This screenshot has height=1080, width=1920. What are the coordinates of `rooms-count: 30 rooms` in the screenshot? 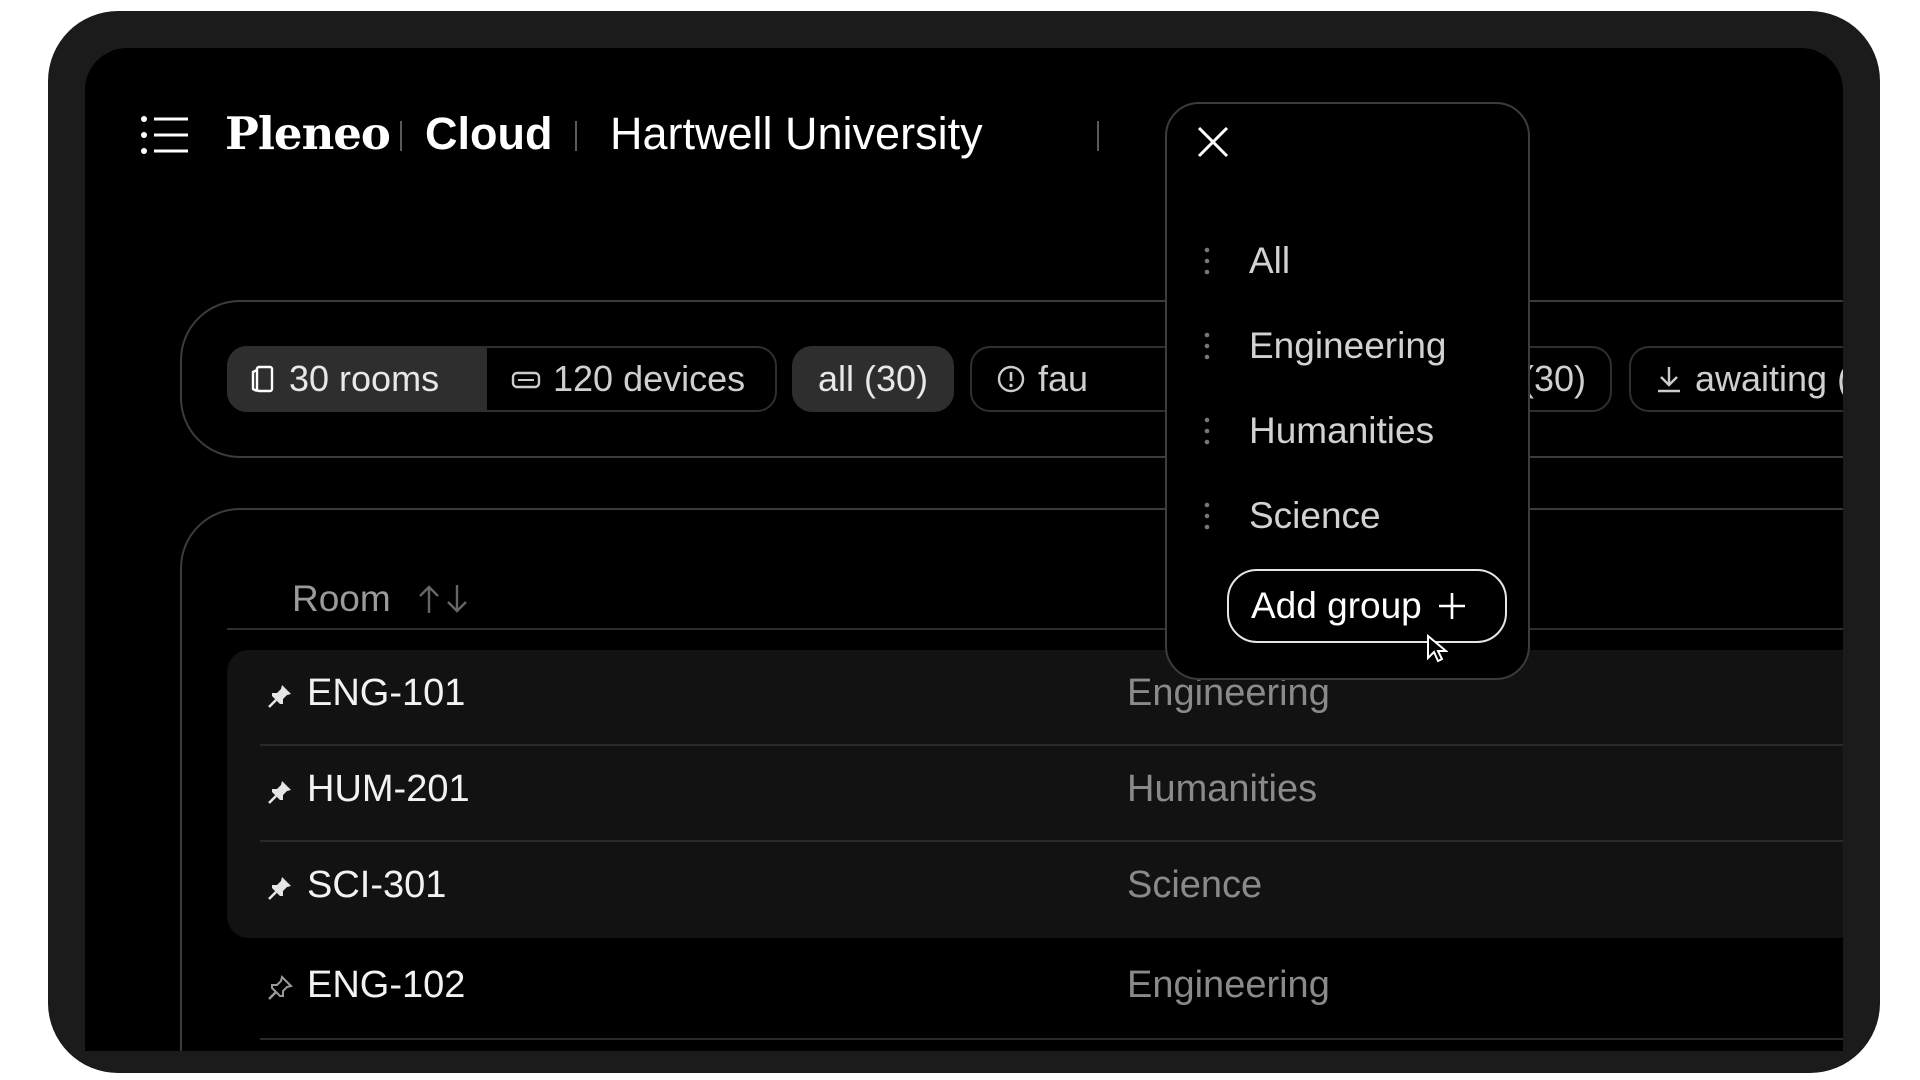 It's located at (364, 378).